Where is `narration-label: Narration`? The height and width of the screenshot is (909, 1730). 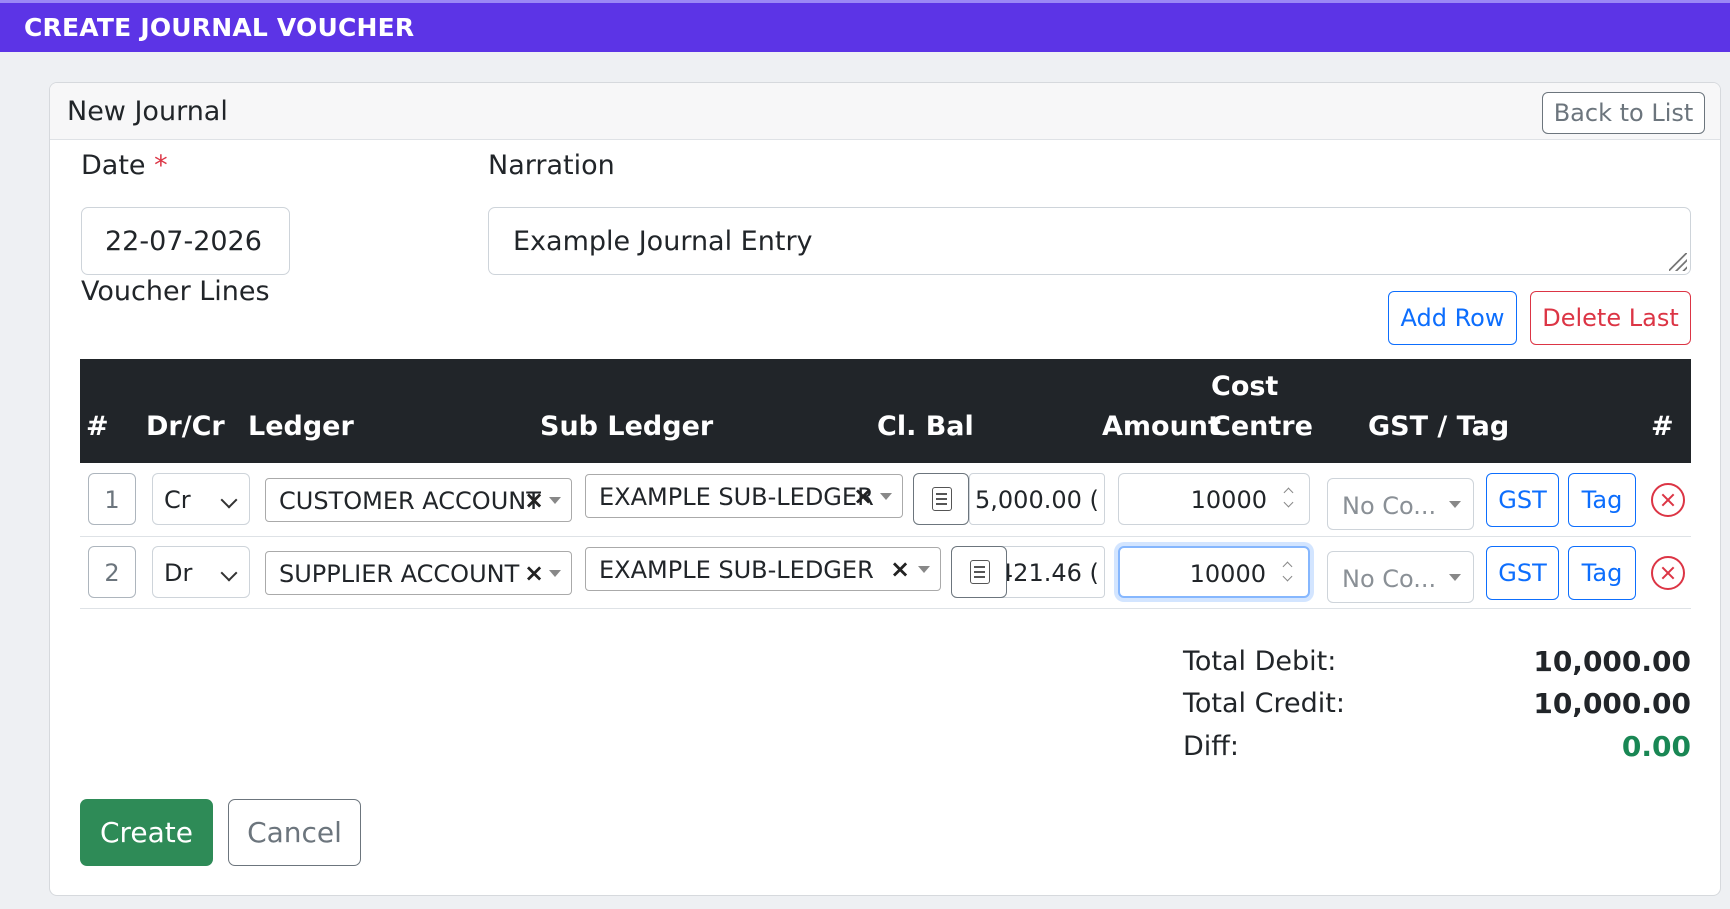
narration-label: Narration is located at coordinates (551, 165).